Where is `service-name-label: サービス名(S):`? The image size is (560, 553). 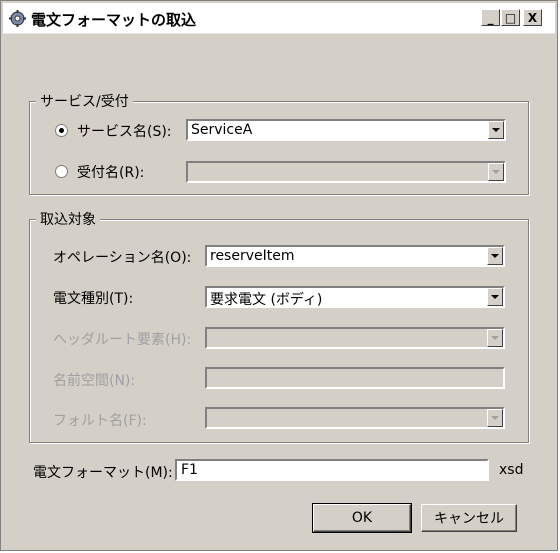 service-name-label: サービス名(S): is located at coordinates (124, 131).